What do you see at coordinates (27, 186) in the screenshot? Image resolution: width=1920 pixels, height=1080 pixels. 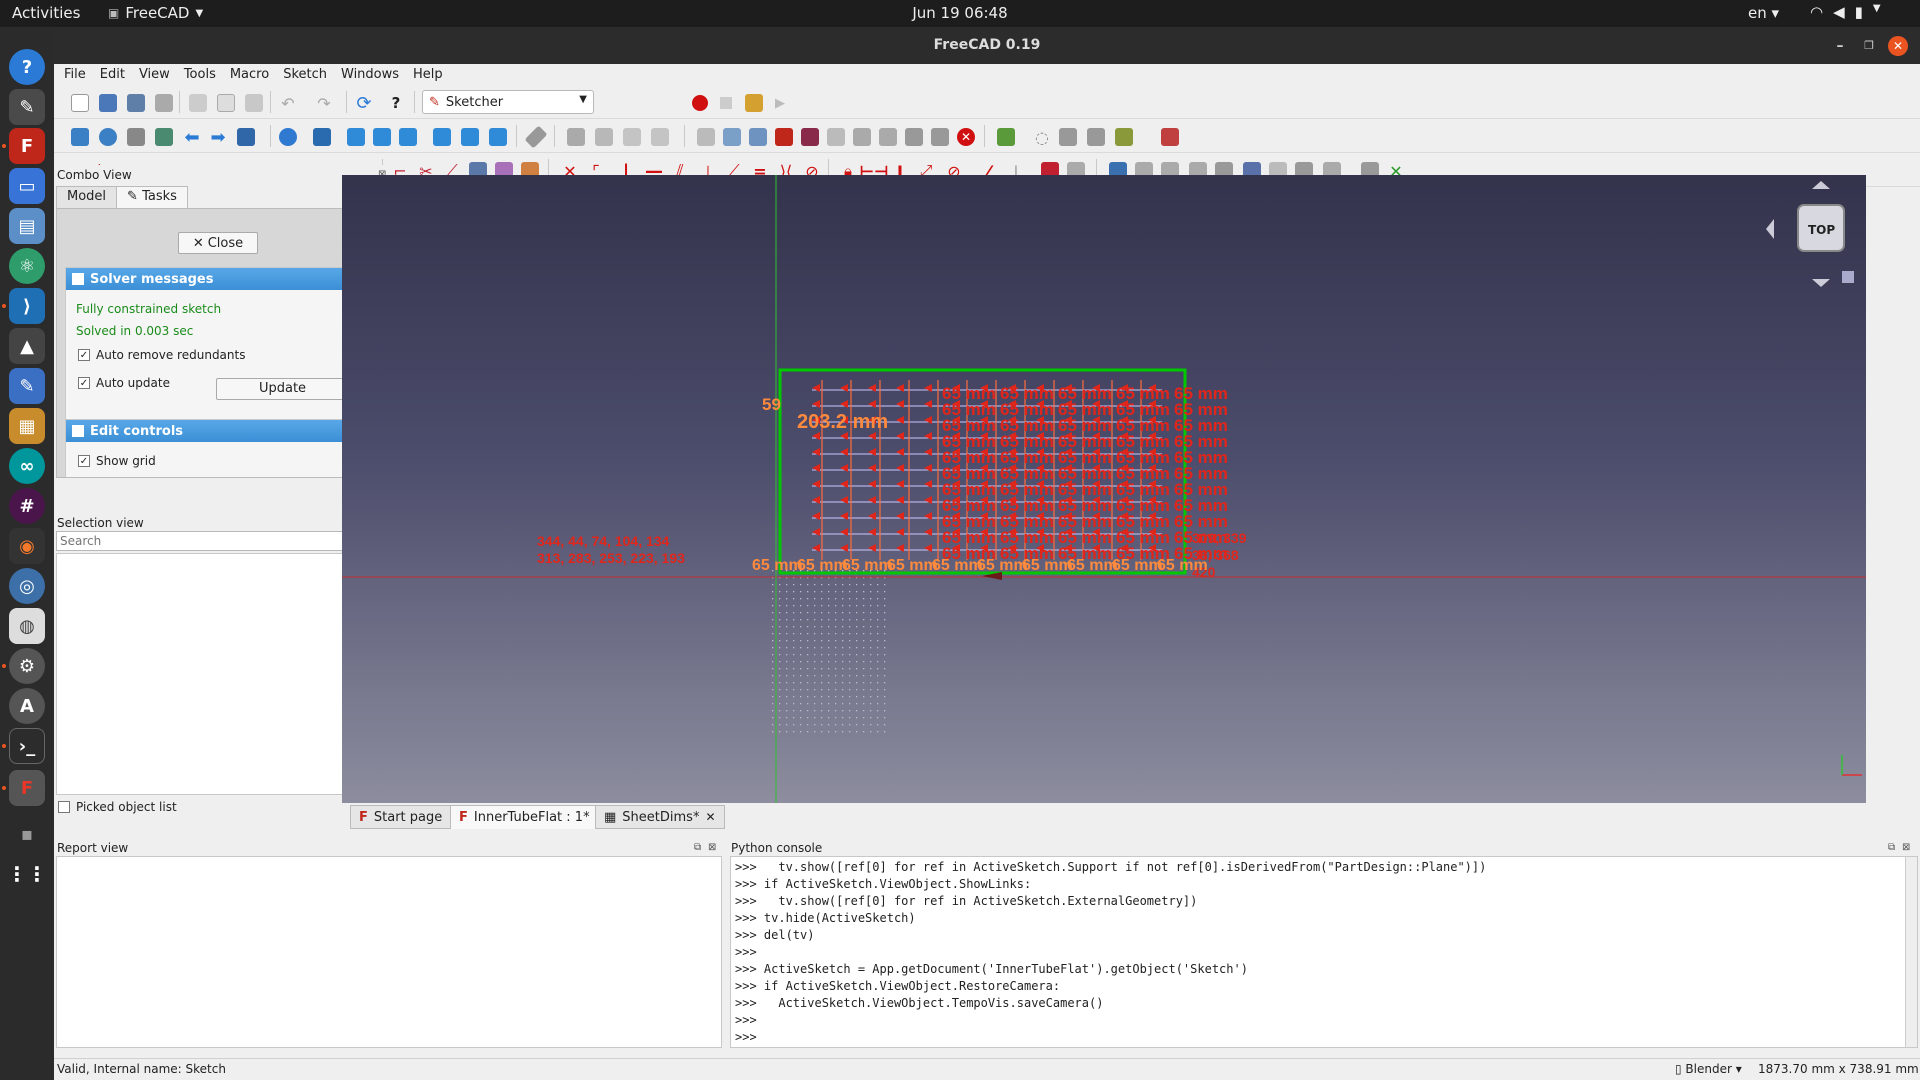 I see `screen-icon: ▭` at bounding box center [27, 186].